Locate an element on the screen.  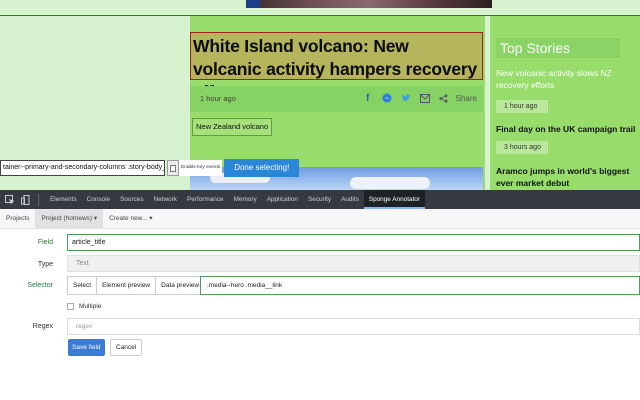
tab-performance: Performance is located at coordinates (205, 199).